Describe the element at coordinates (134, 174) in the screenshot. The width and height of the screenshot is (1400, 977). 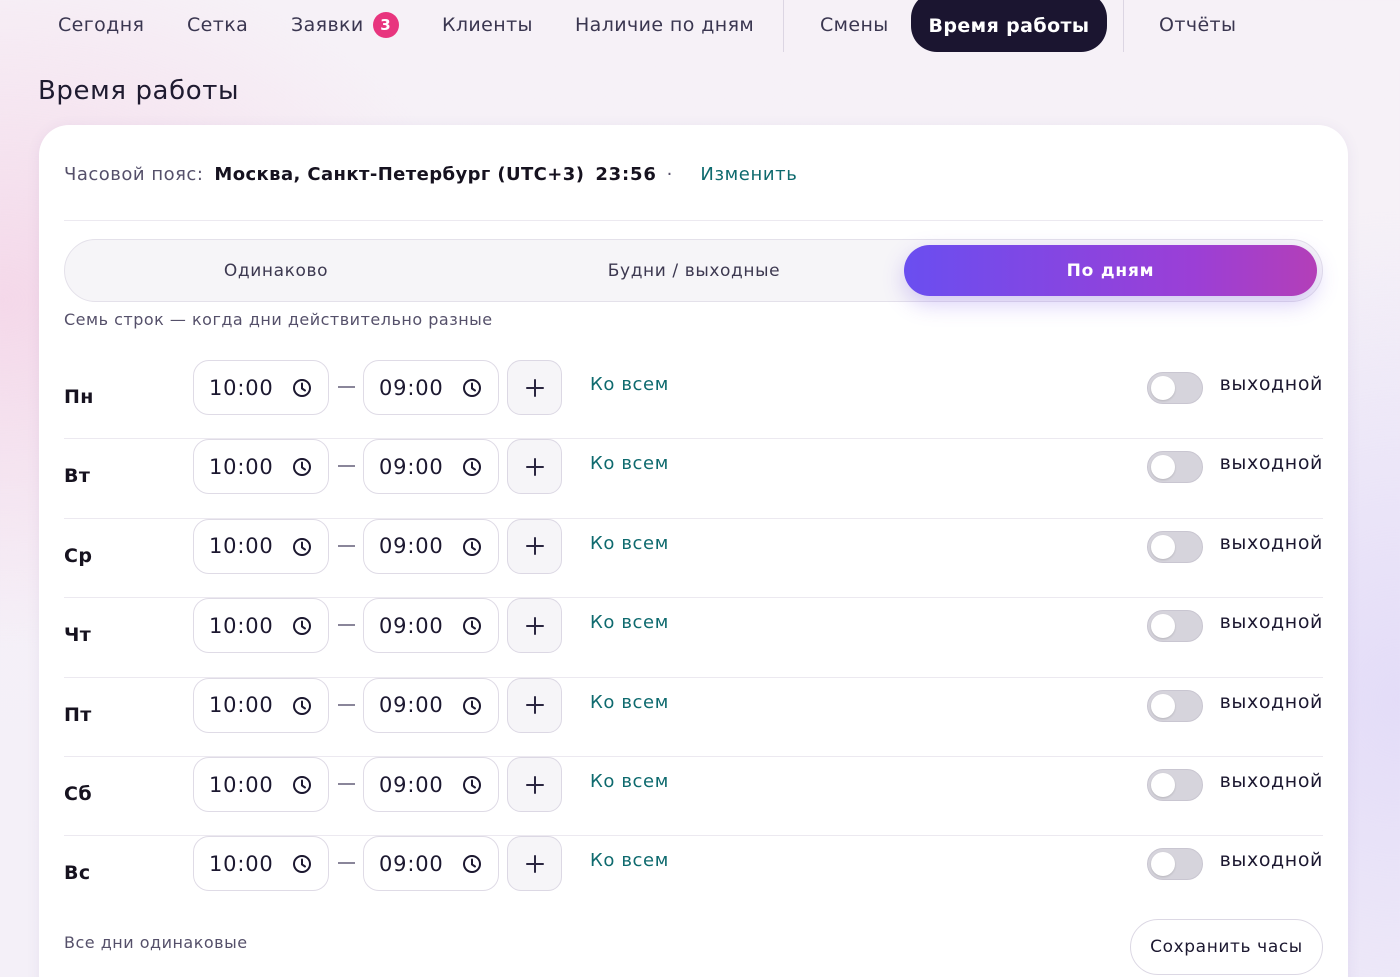
I see `timezone-label: Часовой пояс:` at that location.